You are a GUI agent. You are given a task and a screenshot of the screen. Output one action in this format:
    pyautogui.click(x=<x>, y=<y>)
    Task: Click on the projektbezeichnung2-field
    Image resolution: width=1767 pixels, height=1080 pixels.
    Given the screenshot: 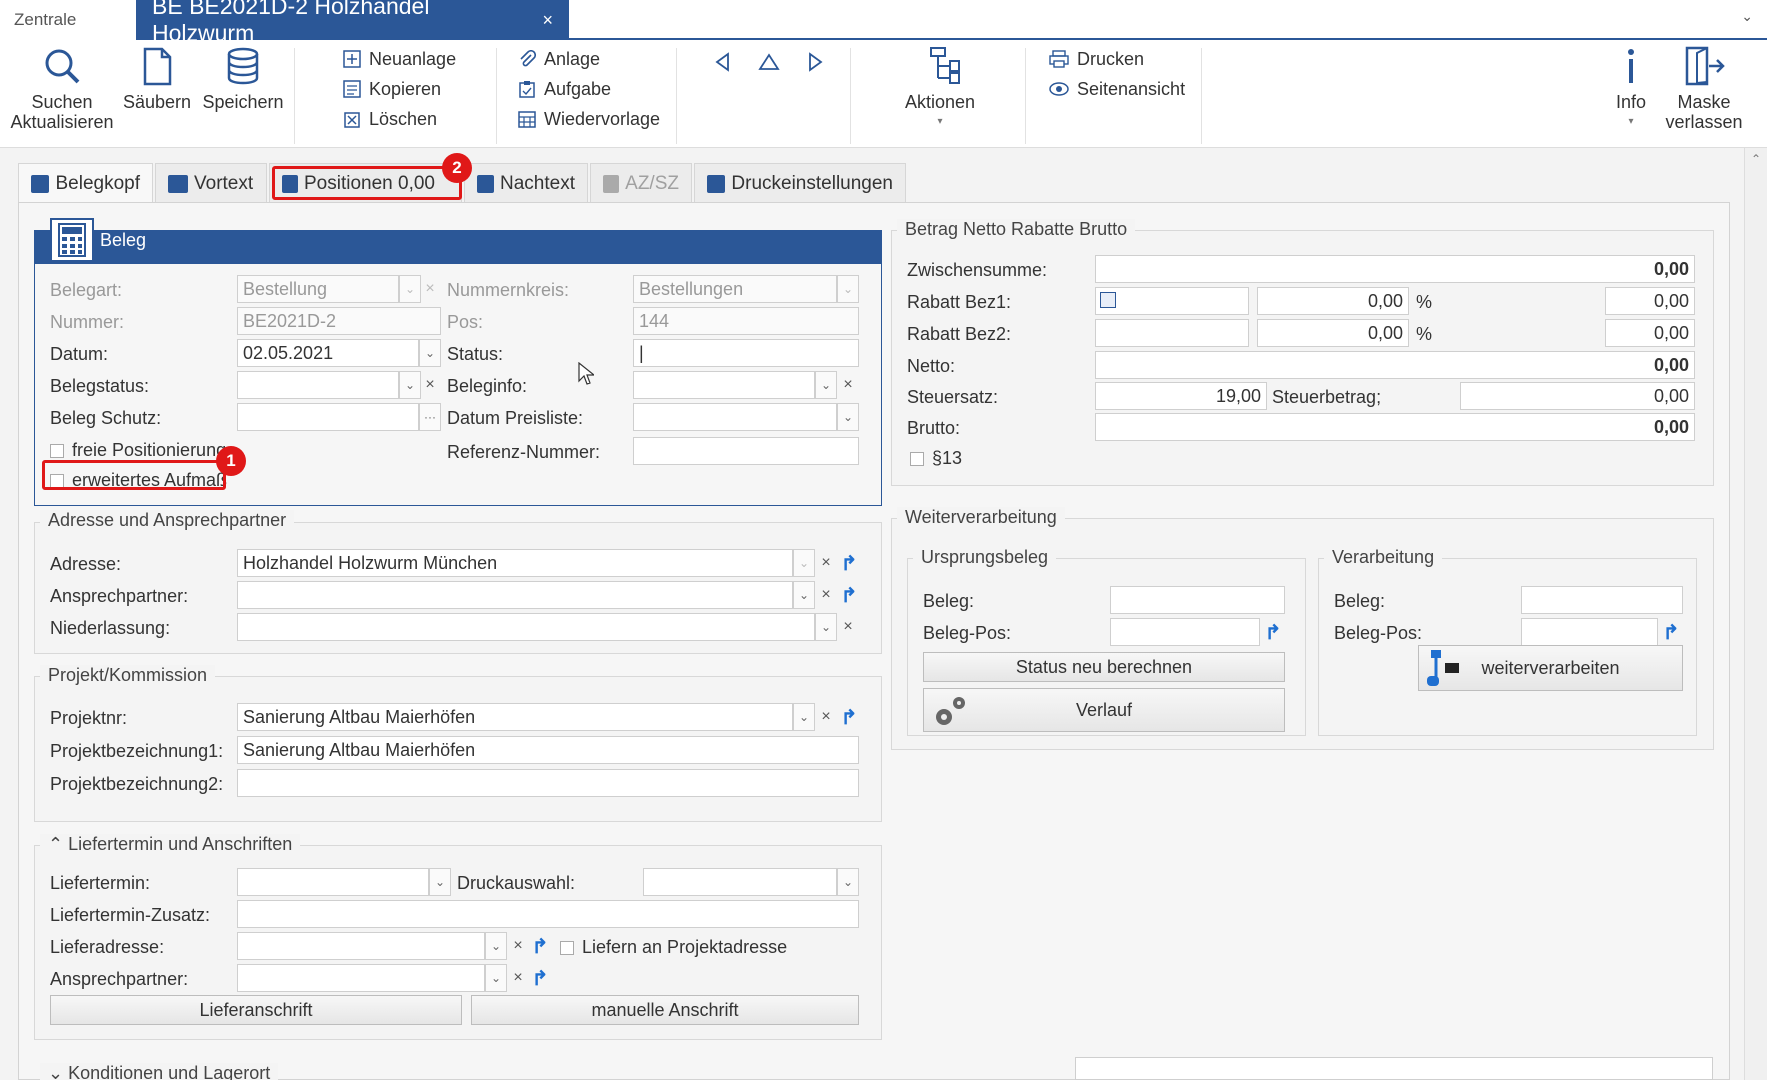 What is the action you would take?
    pyautogui.click(x=548, y=783)
    